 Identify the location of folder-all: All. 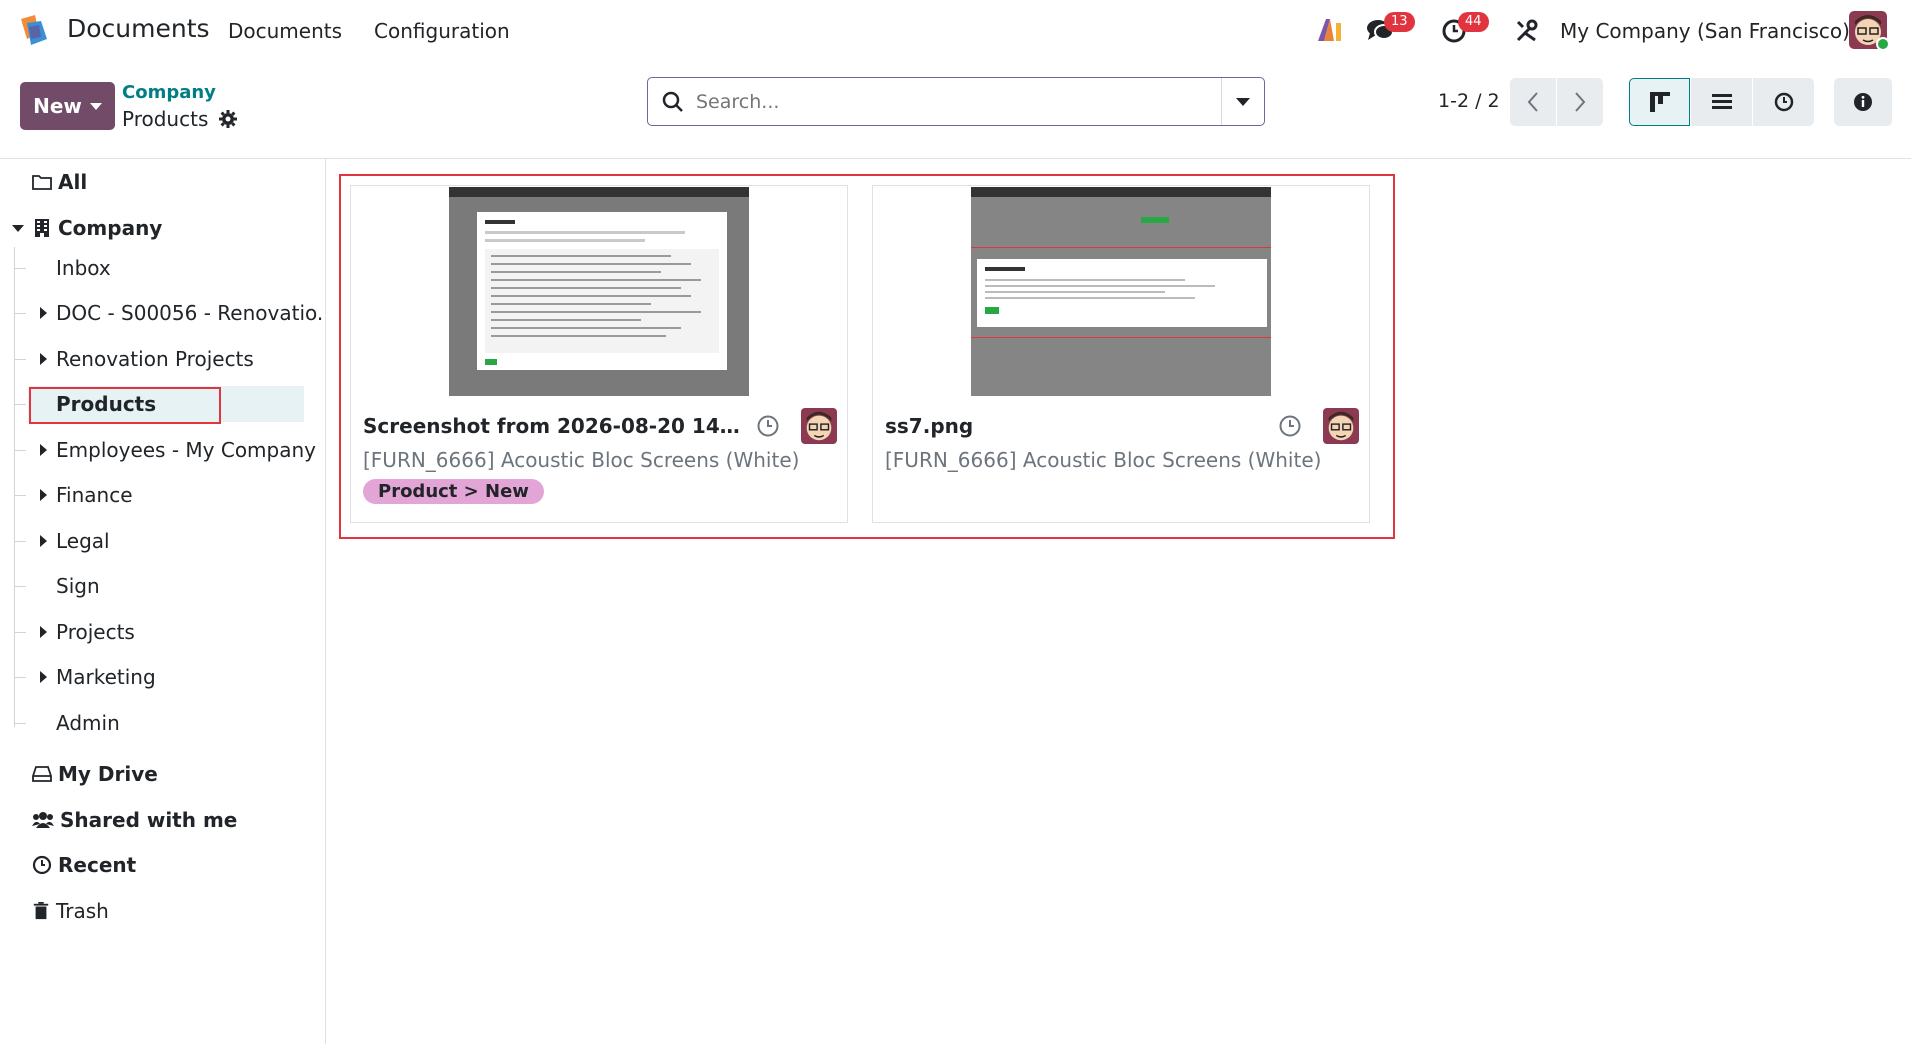
(59, 182).